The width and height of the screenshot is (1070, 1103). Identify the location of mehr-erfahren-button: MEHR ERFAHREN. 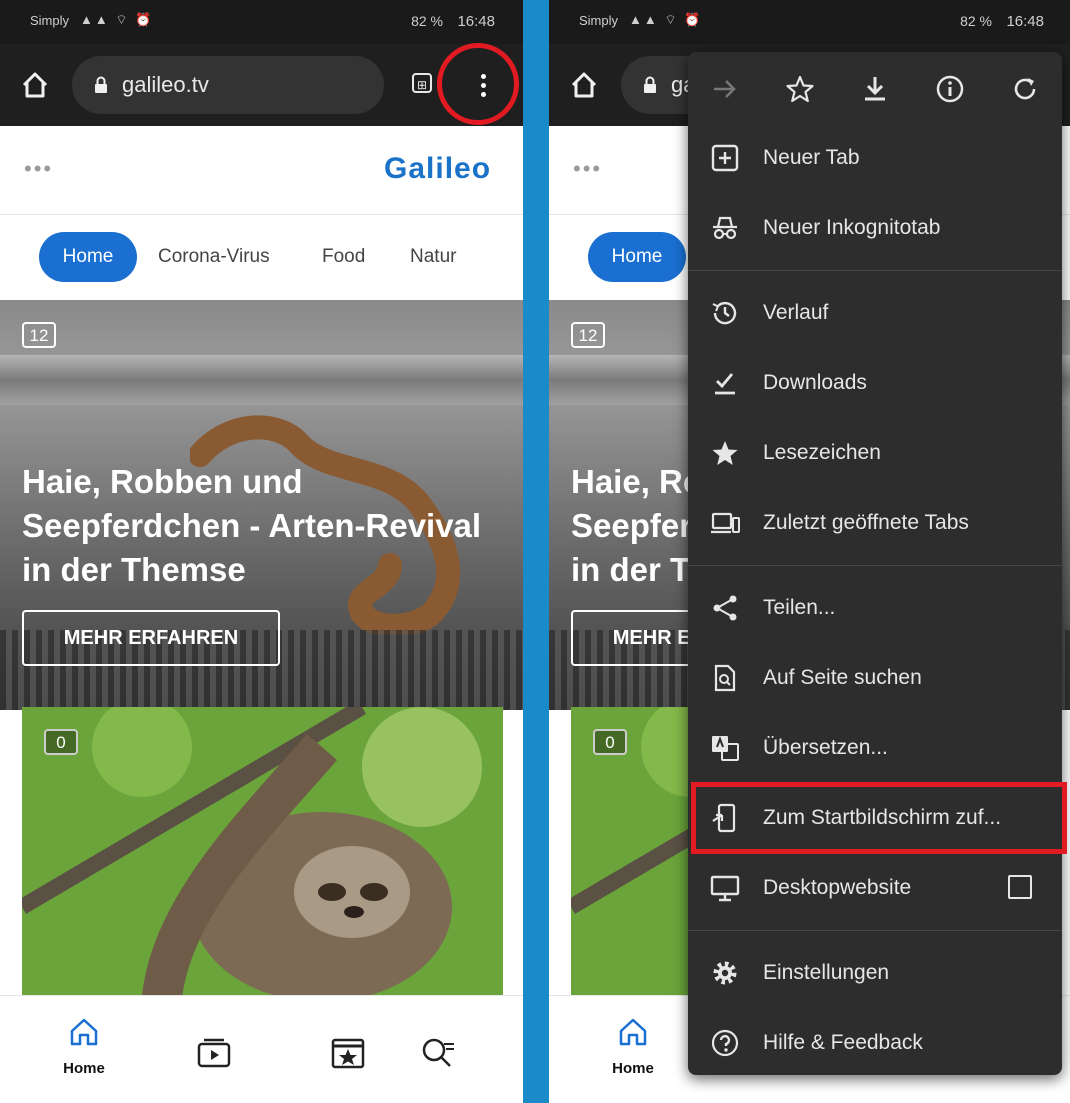
(151, 638).